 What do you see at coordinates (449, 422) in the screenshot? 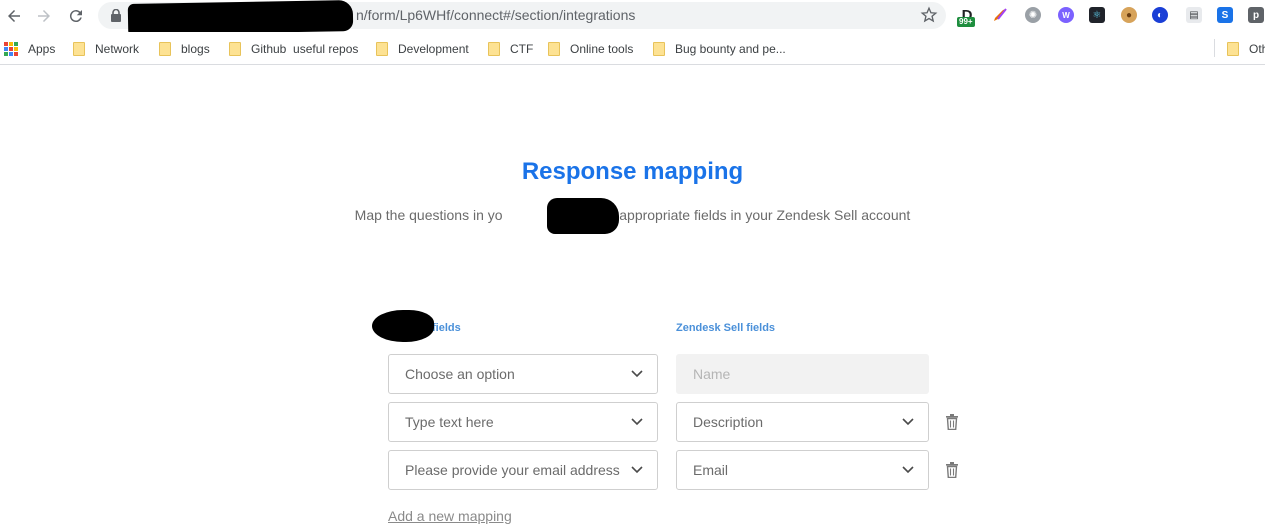
I see `select-value: Type text here` at bounding box center [449, 422].